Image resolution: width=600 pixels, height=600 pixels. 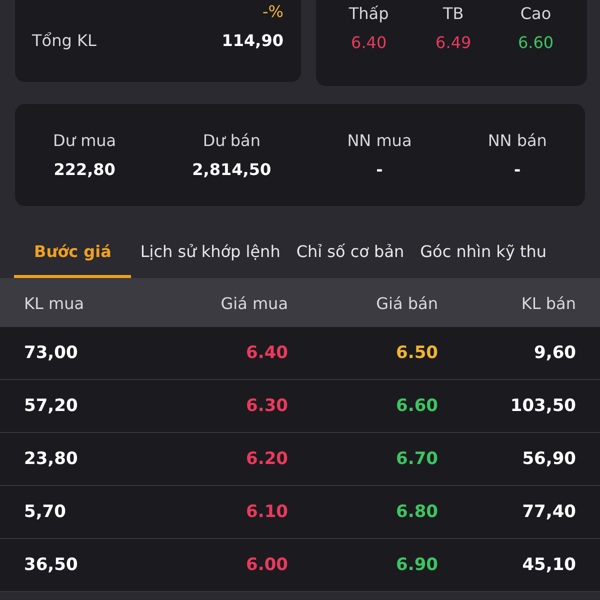 What do you see at coordinates (51, 565) in the screenshot?
I see `table-cell-text: 36,50` at bounding box center [51, 565].